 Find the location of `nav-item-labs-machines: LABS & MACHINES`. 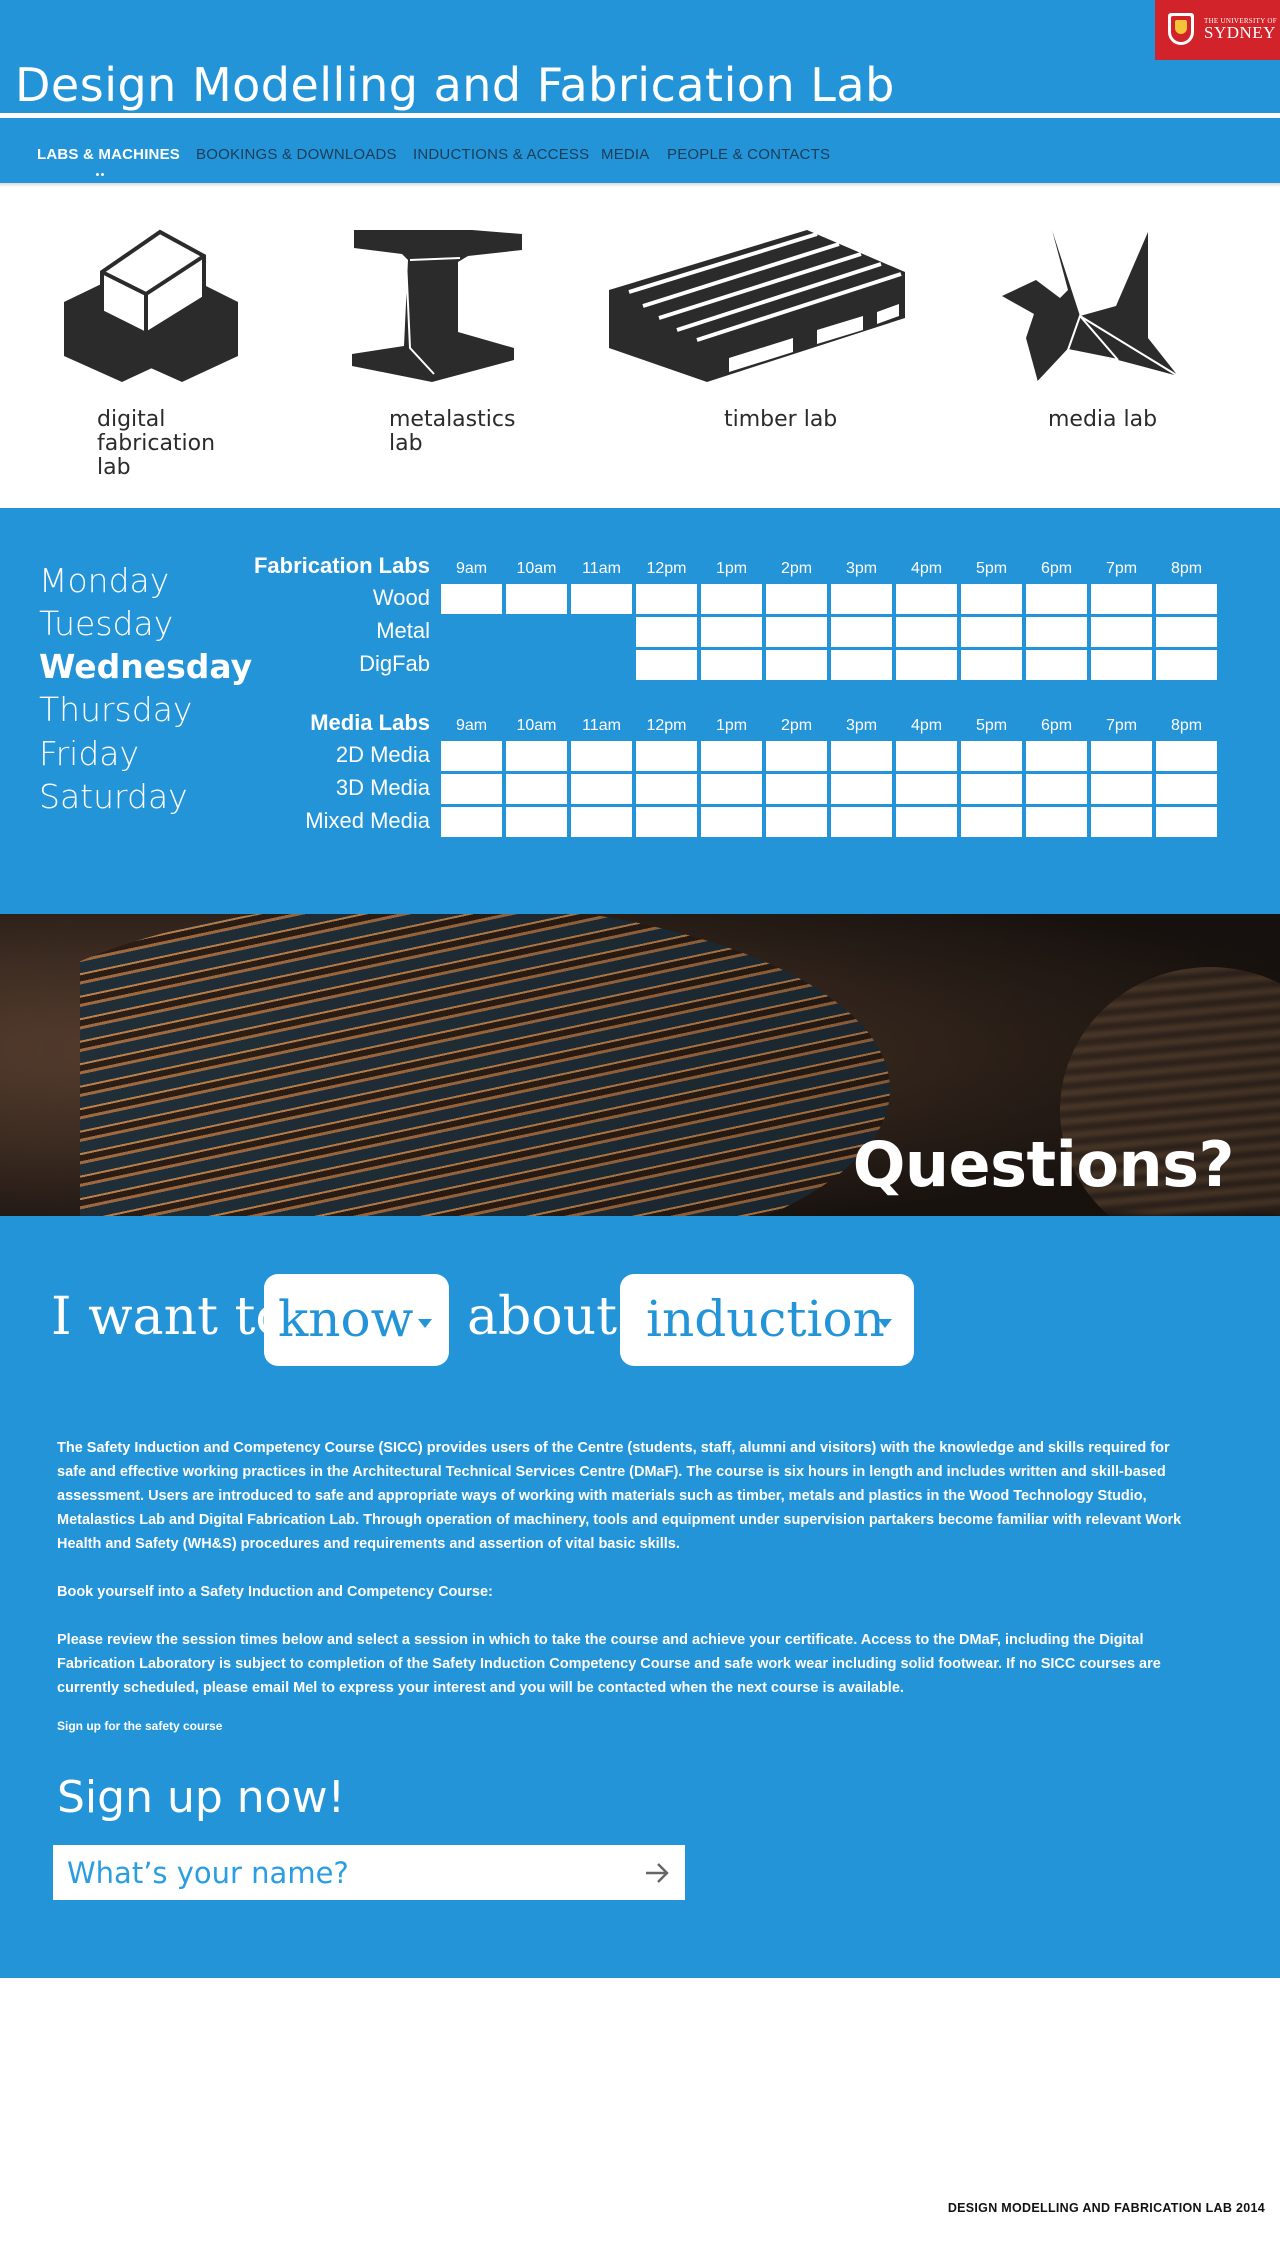

nav-item-labs-machines: LABS & MACHINES is located at coordinates (108, 154).